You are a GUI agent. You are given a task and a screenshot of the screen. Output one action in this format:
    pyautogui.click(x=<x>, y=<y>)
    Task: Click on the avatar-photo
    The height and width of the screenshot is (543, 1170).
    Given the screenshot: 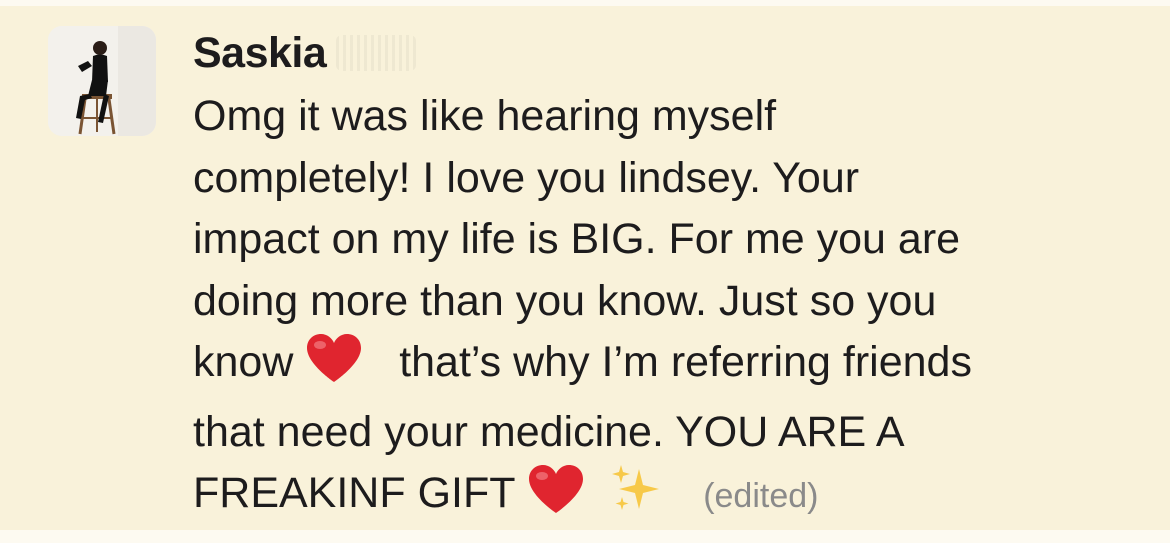 What is the action you would take?
    pyautogui.click(x=102, y=81)
    